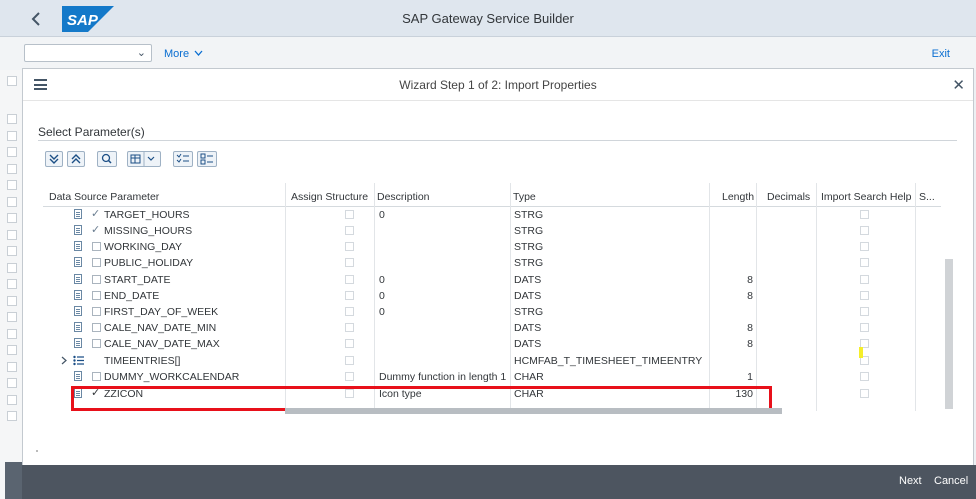 This screenshot has height=499, width=976. I want to click on app-title: SAP Gateway Service Builder, so click(488, 18).